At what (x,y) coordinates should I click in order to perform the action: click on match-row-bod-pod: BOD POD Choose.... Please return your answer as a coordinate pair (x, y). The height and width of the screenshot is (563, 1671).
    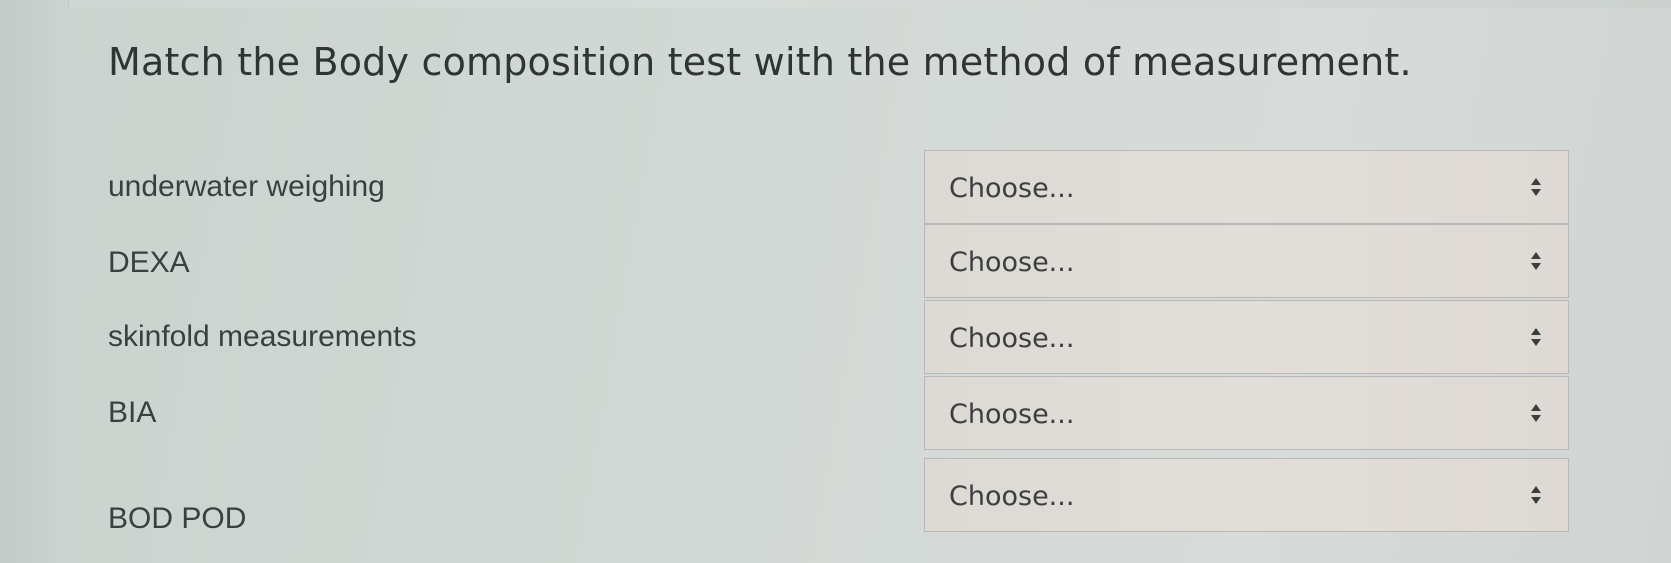
    Looking at the image, I should click on (843, 496).